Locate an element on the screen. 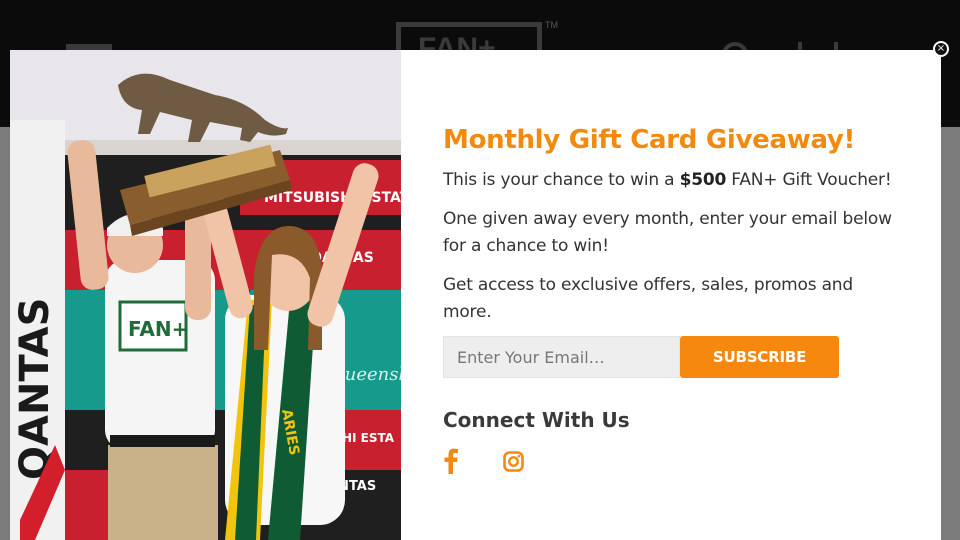 Image resolution: width=960 pixels, height=540 pixels. prize-amount: $500 is located at coordinates (703, 180).